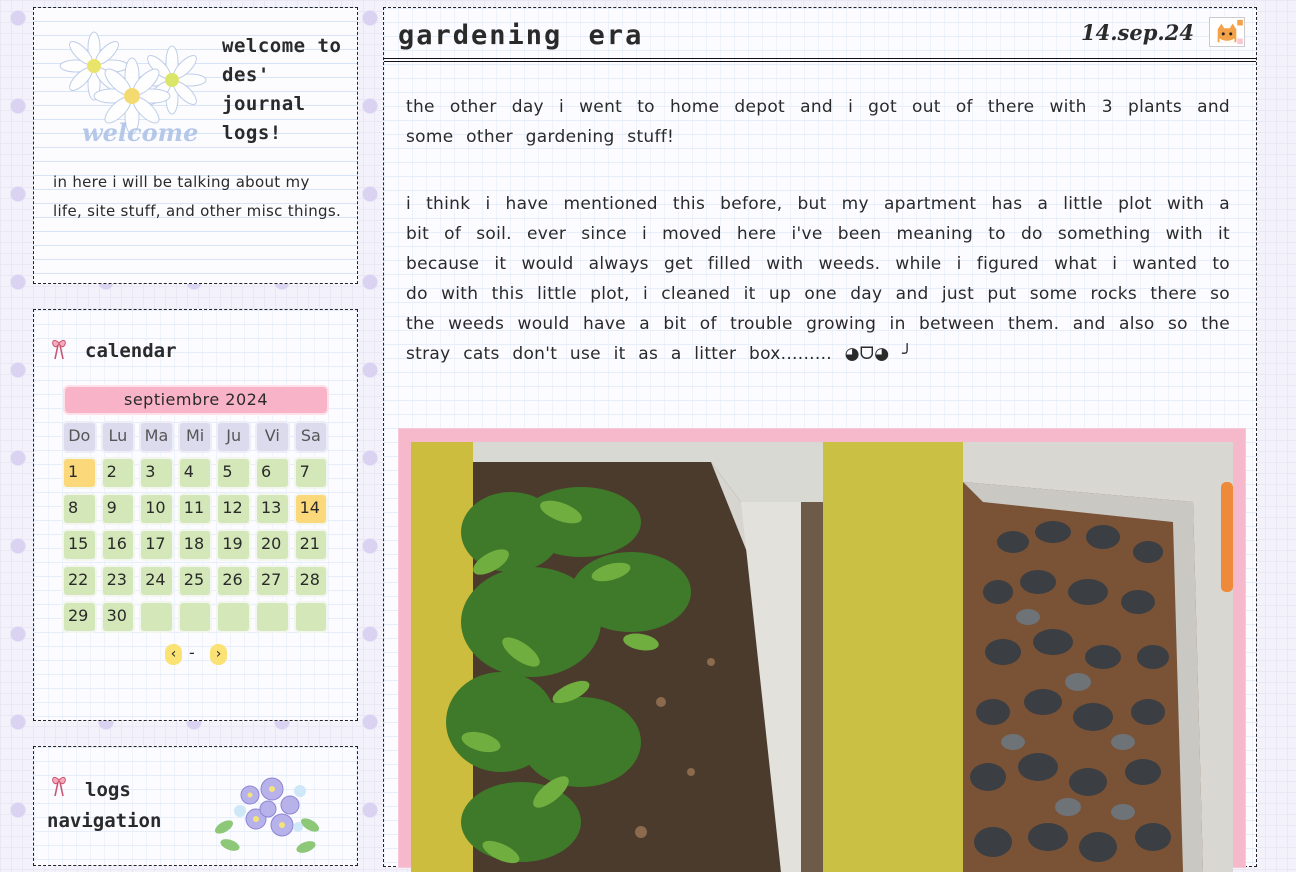 This screenshot has width=1296, height=872. I want to click on calendar-day: 21, so click(311, 545).